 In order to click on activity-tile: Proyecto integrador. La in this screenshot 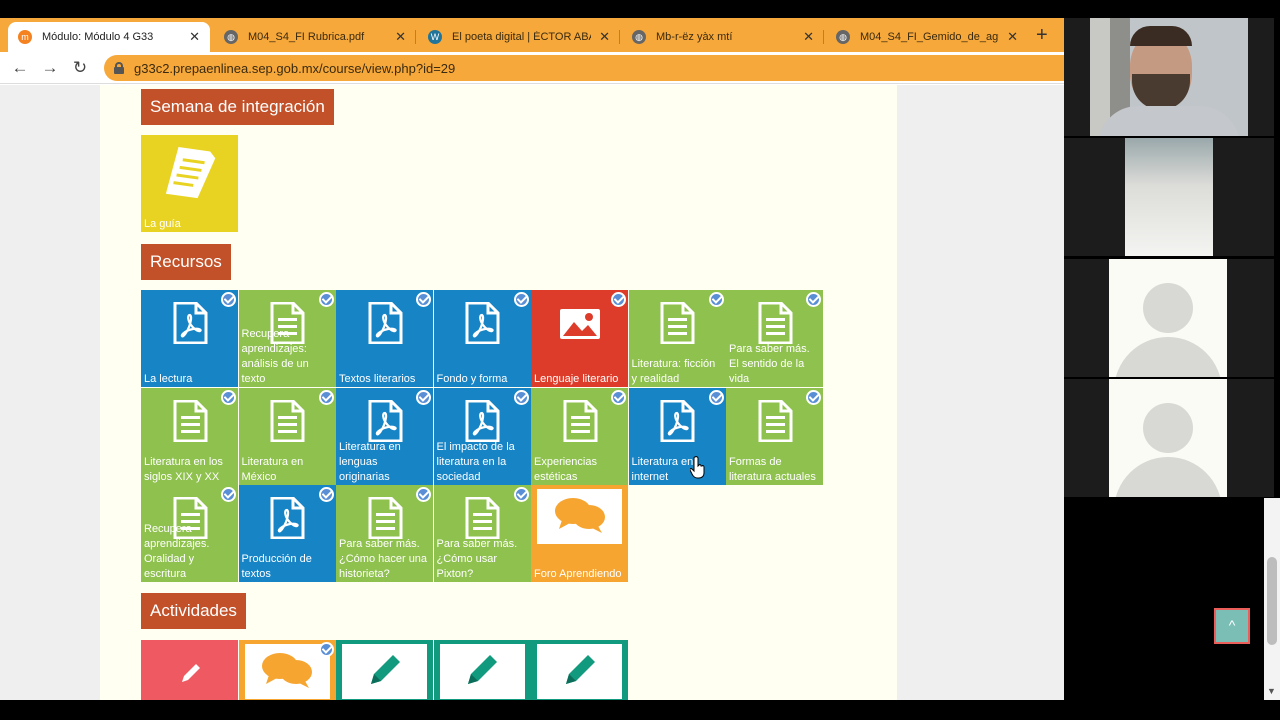, I will do `click(189, 670)`.